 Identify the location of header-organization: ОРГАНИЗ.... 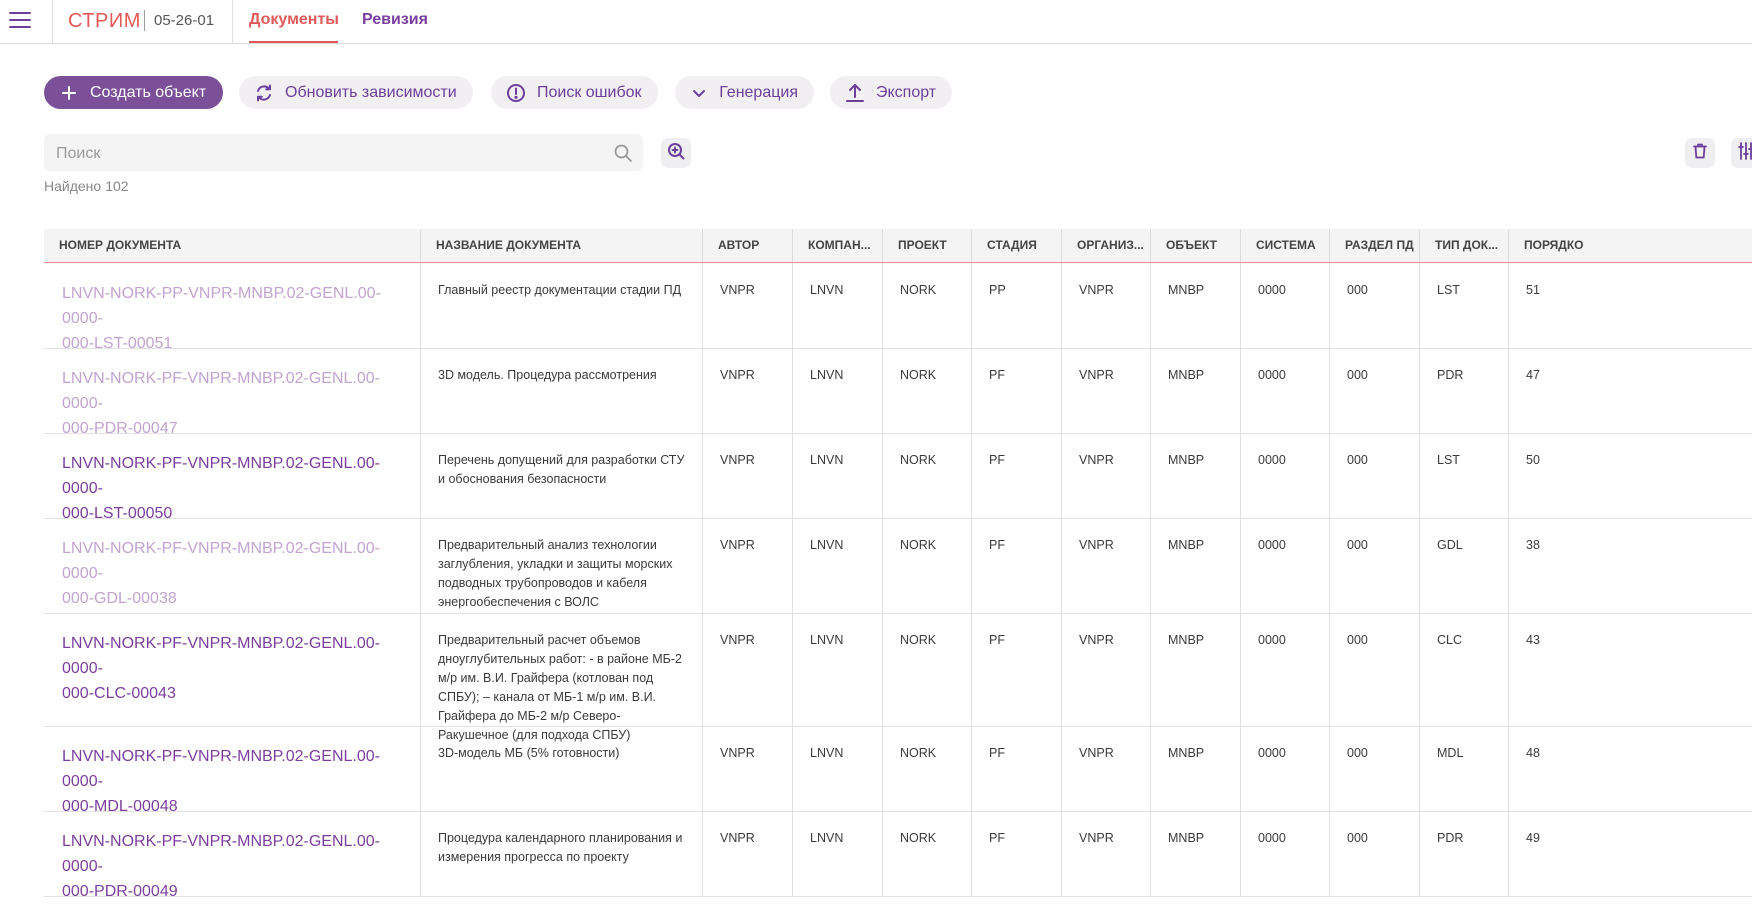
(1105, 245).